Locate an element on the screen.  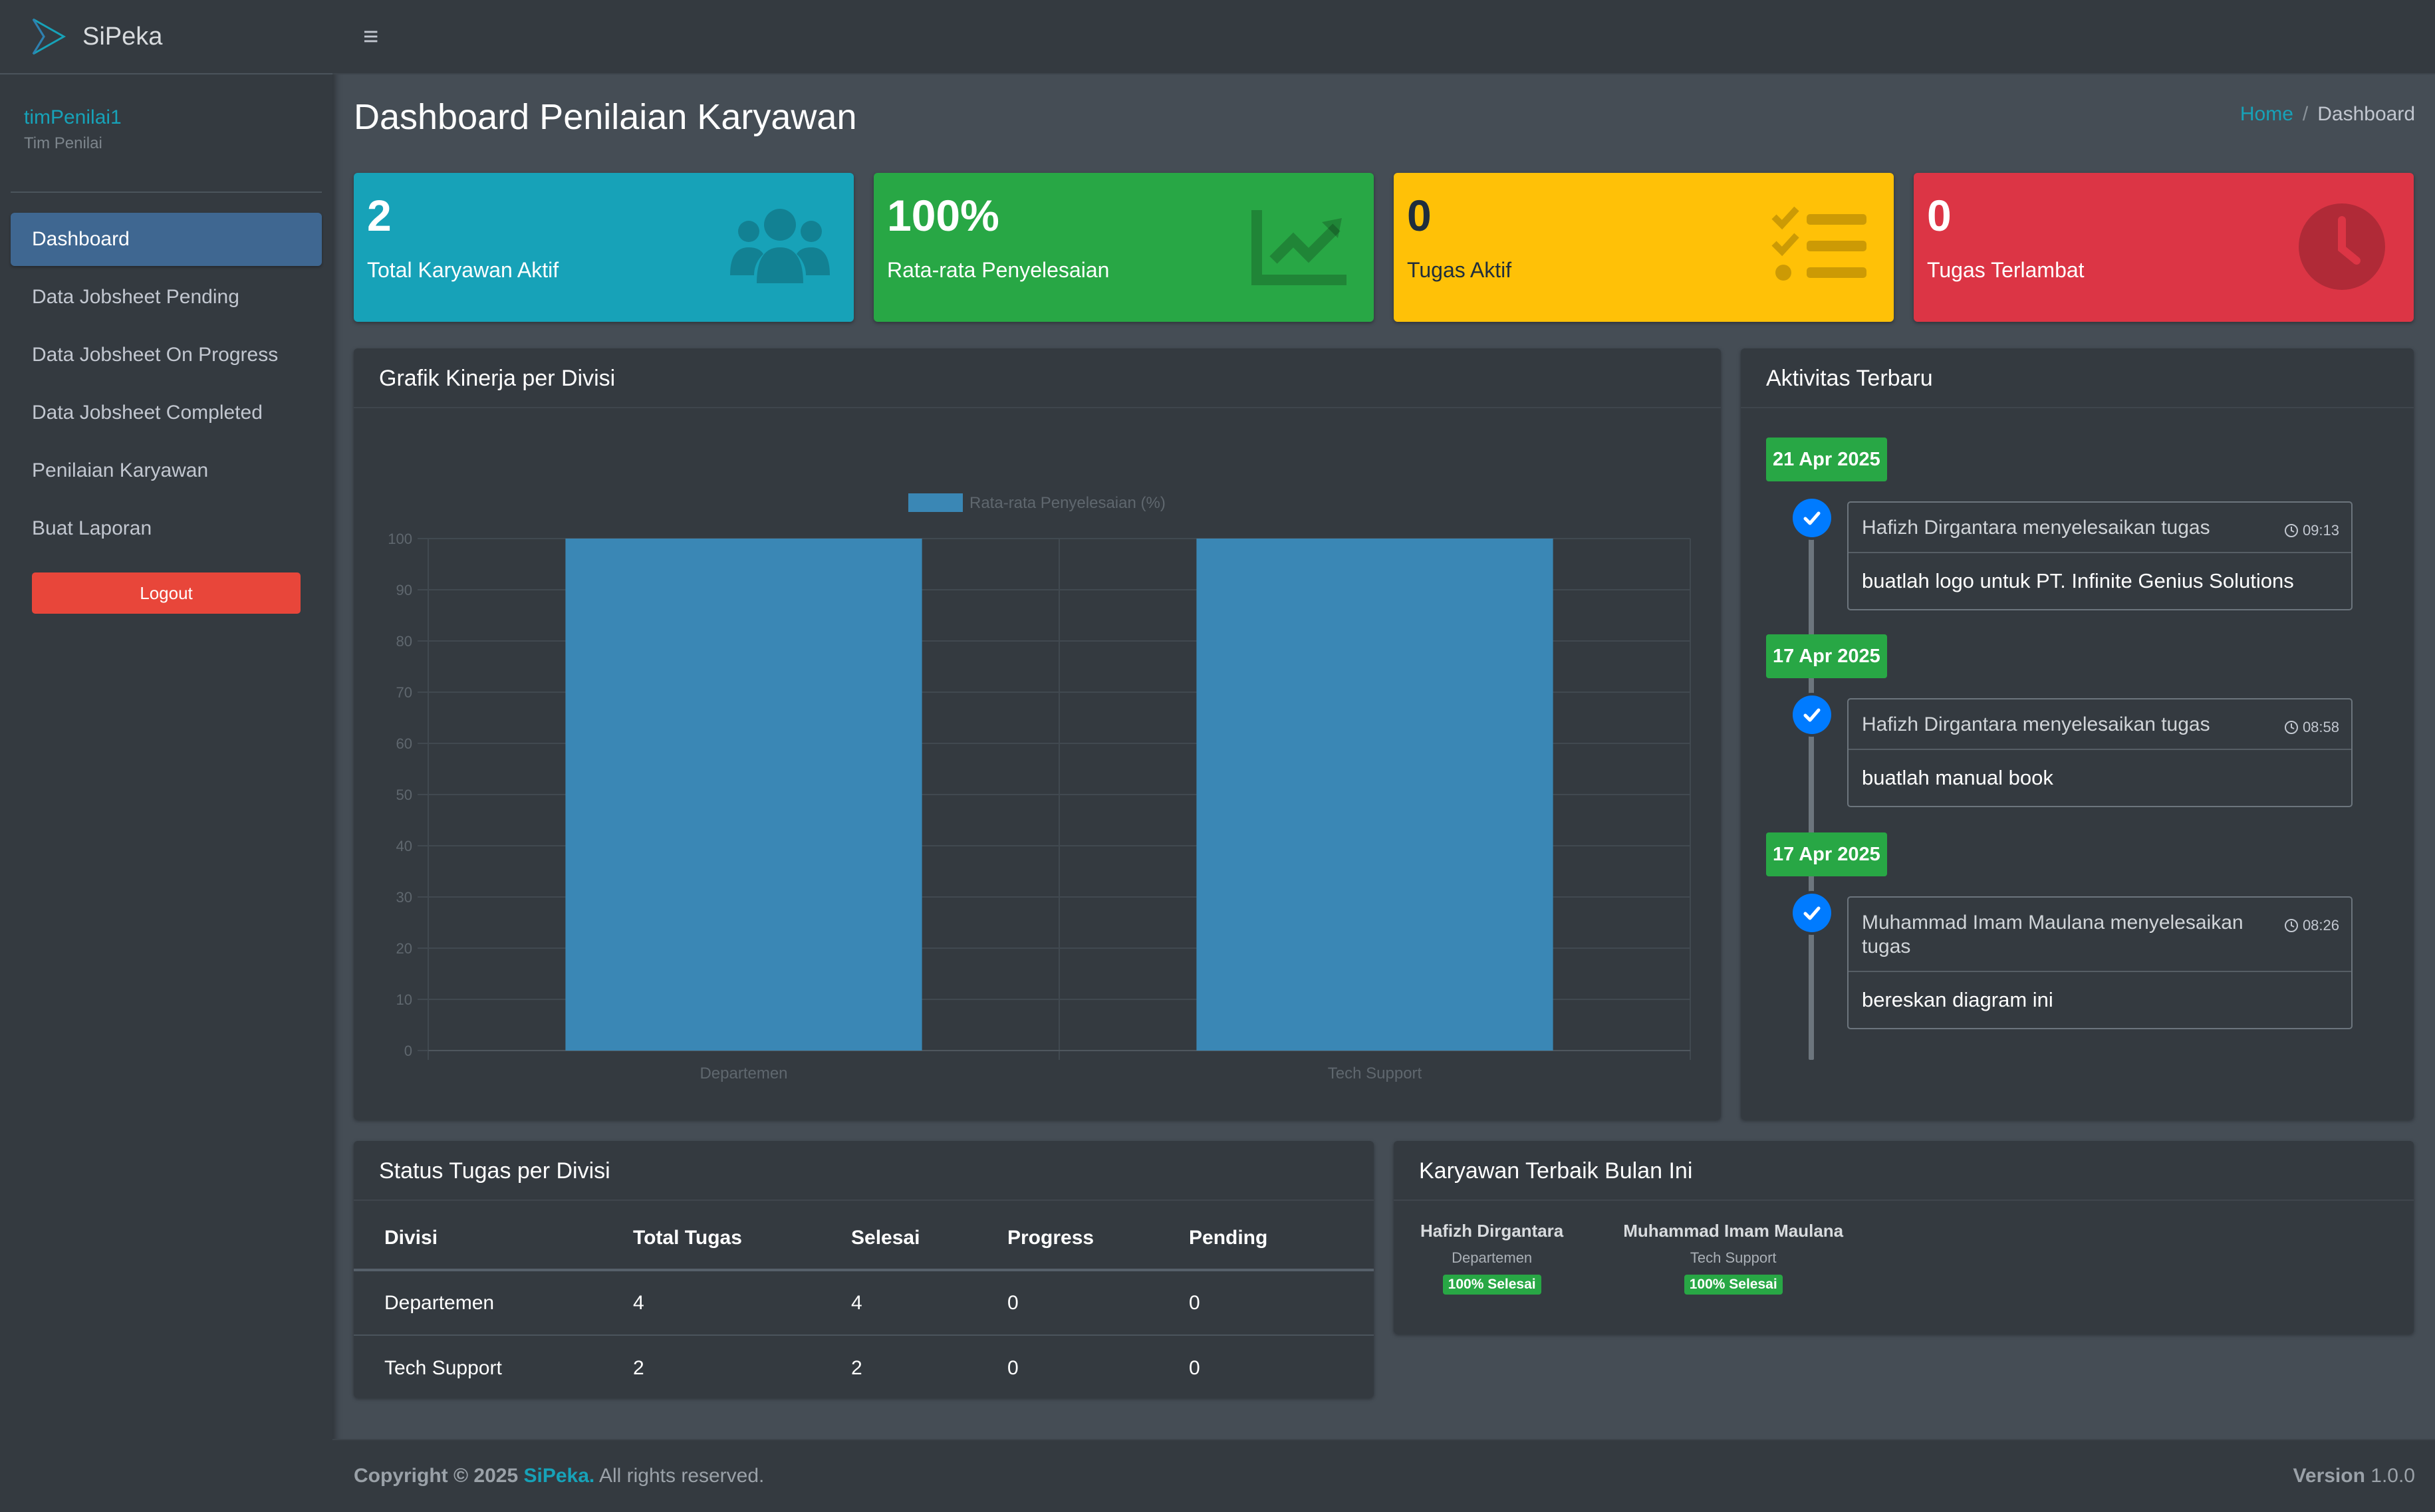
stat-box-total-karyawan: 2 Total Karyawan Aktif is located at coordinates (604, 247).